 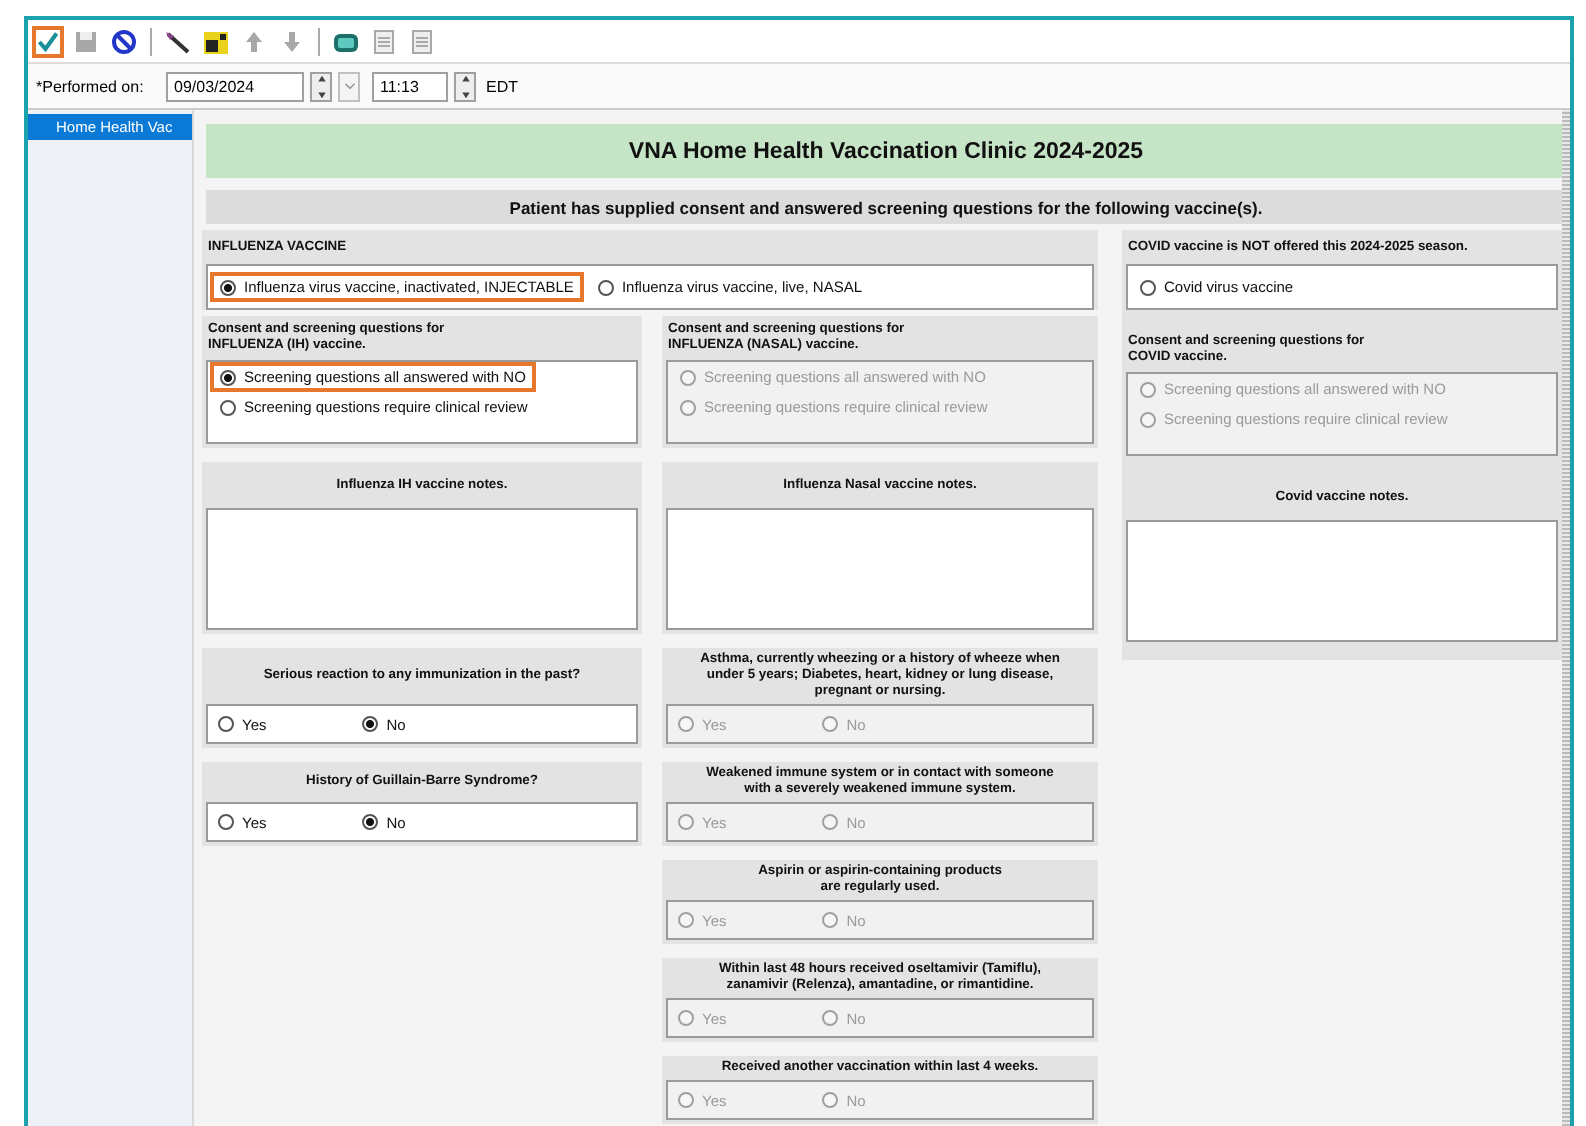 I want to click on wand-icon, so click(x=178, y=41).